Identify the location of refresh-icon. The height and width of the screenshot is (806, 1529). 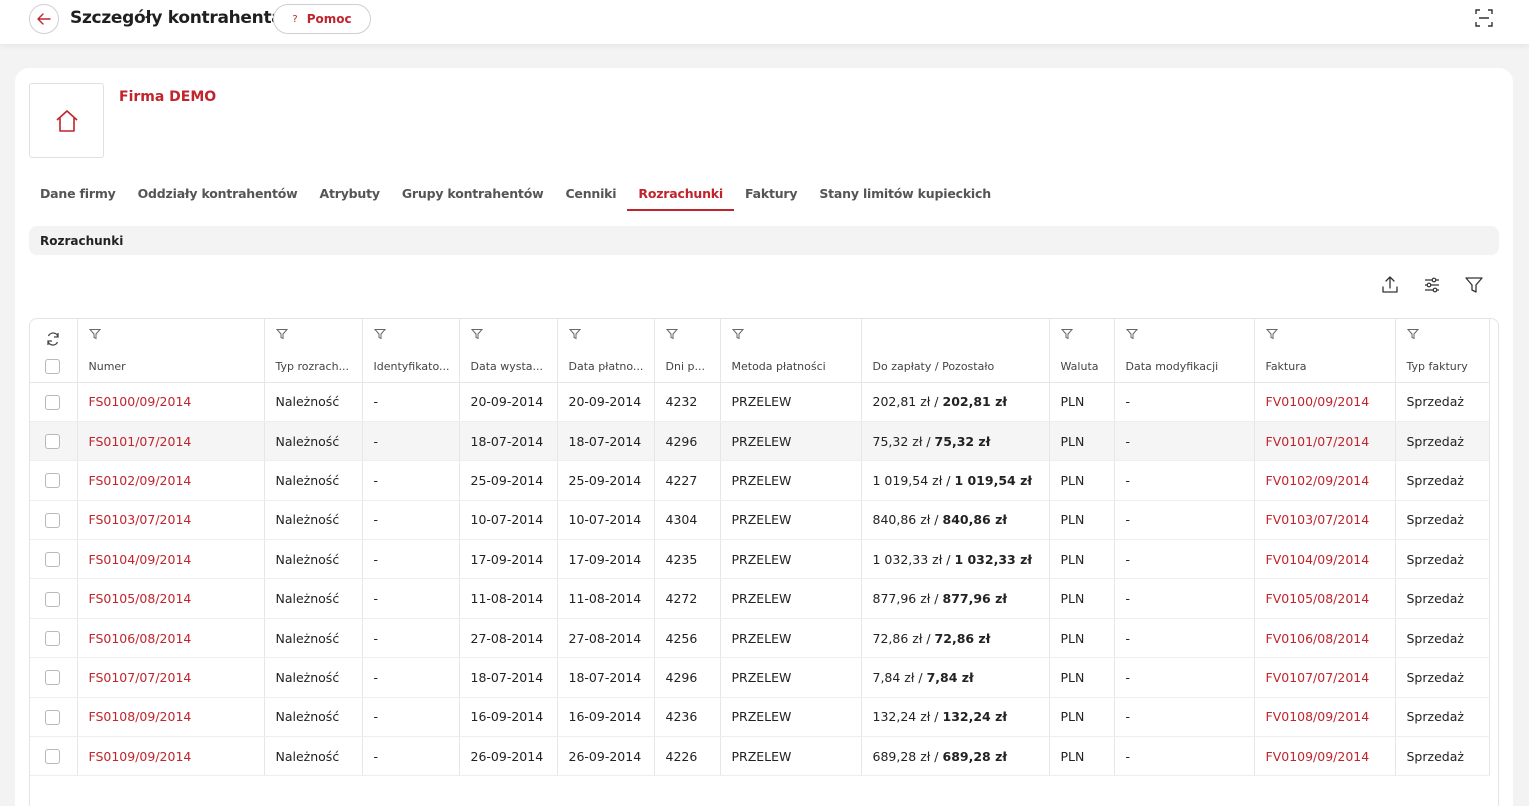
(53, 339).